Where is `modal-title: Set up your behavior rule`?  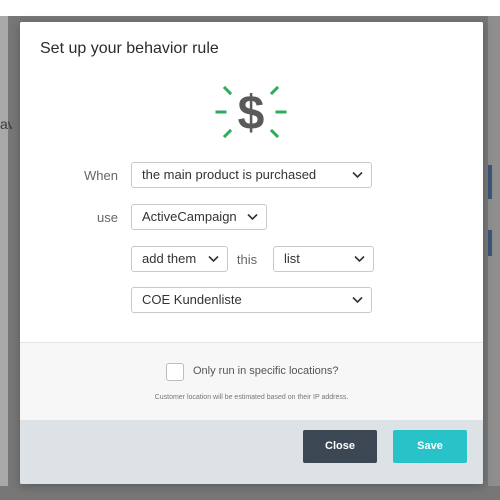
modal-title: Set up your behavior rule is located at coordinates (129, 48).